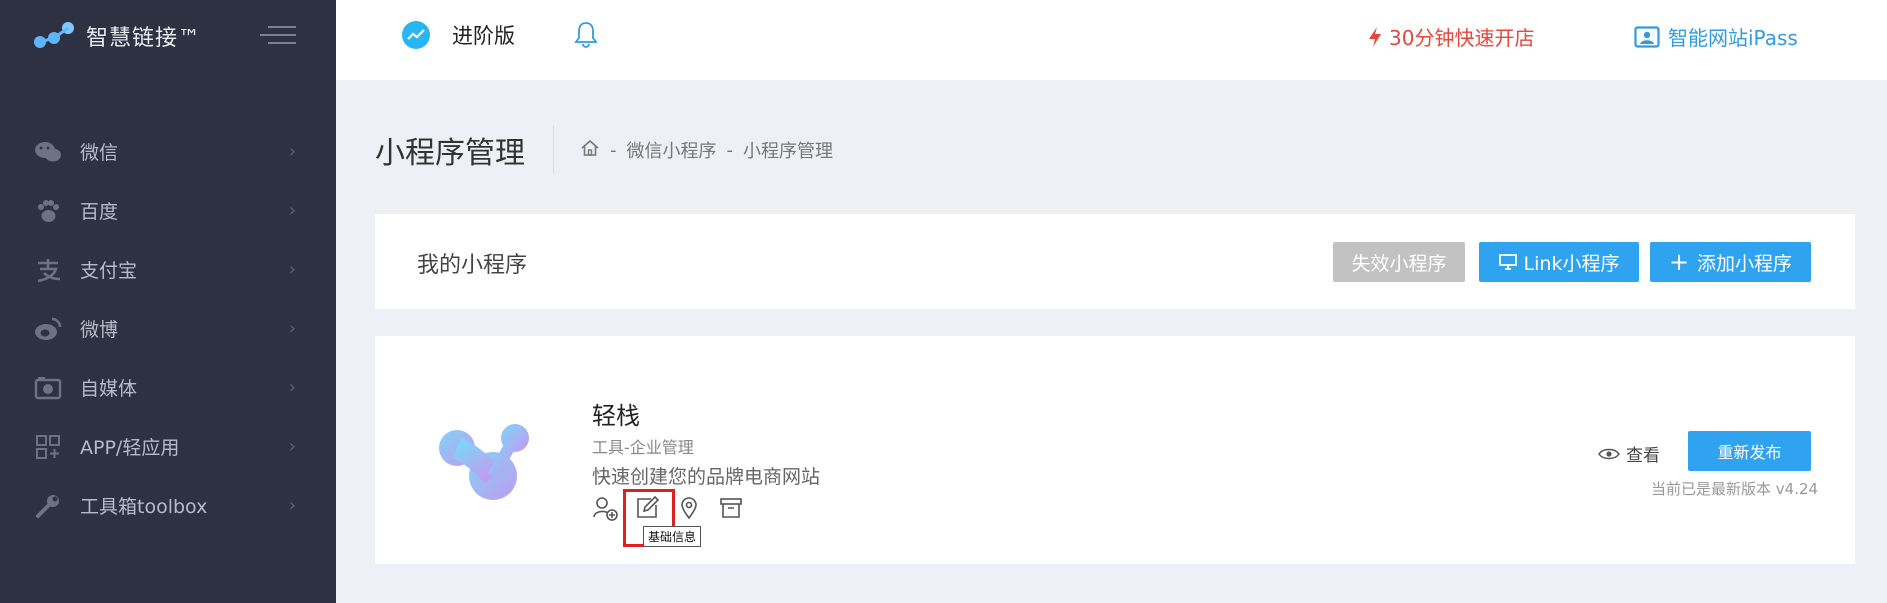 The width and height of the screenshot is (1887, 603). I want to click on sidebar-item-media: 自媒体 ›, so click(168, 387).